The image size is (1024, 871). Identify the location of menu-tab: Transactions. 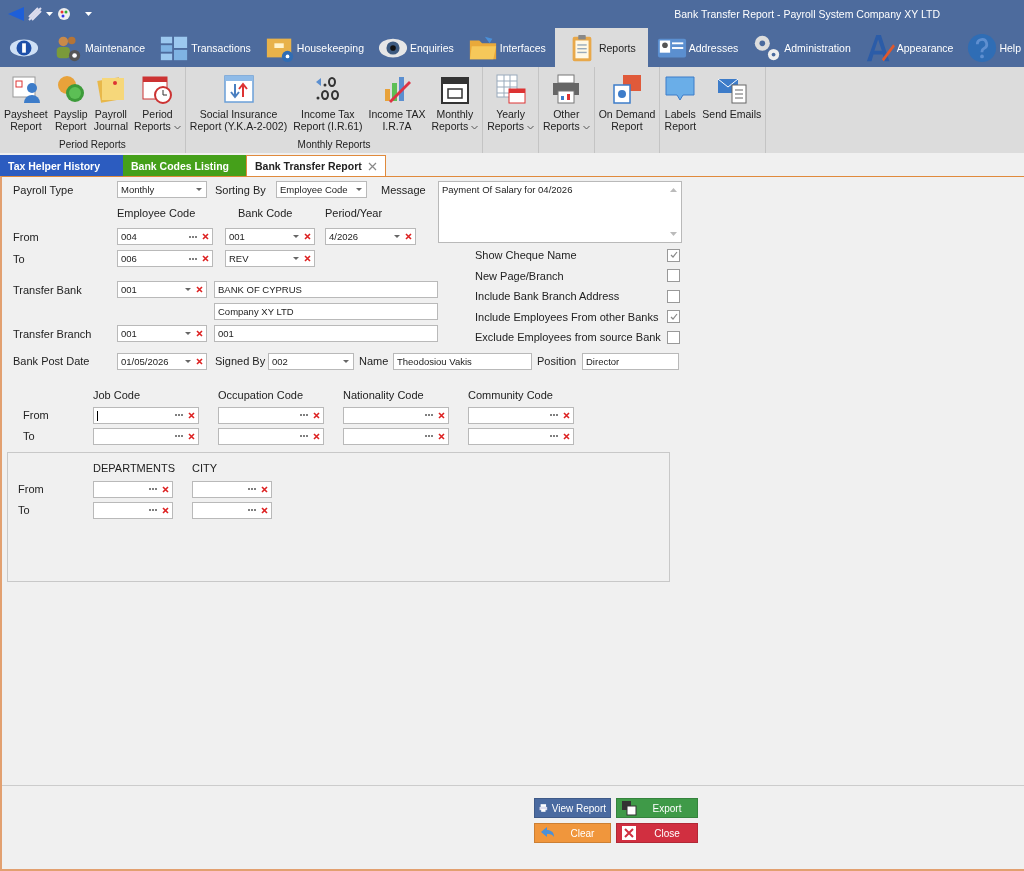
(205, 47).